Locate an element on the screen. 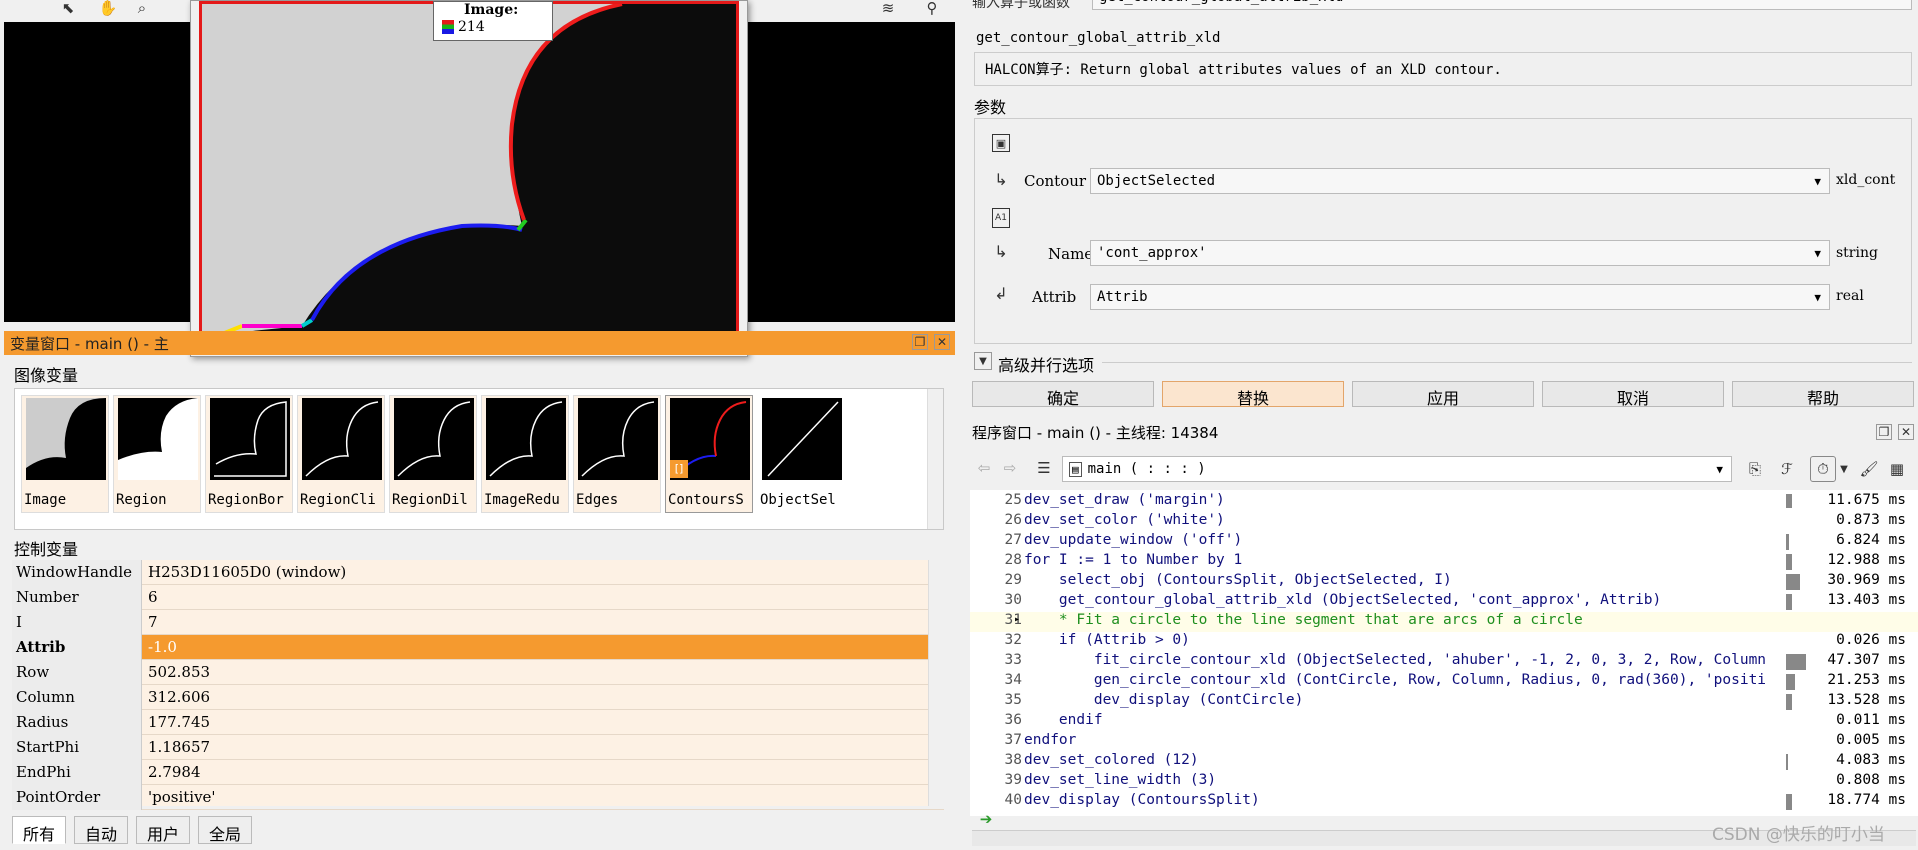  image-var-thumb: Image is located at coordinates (65, 454).